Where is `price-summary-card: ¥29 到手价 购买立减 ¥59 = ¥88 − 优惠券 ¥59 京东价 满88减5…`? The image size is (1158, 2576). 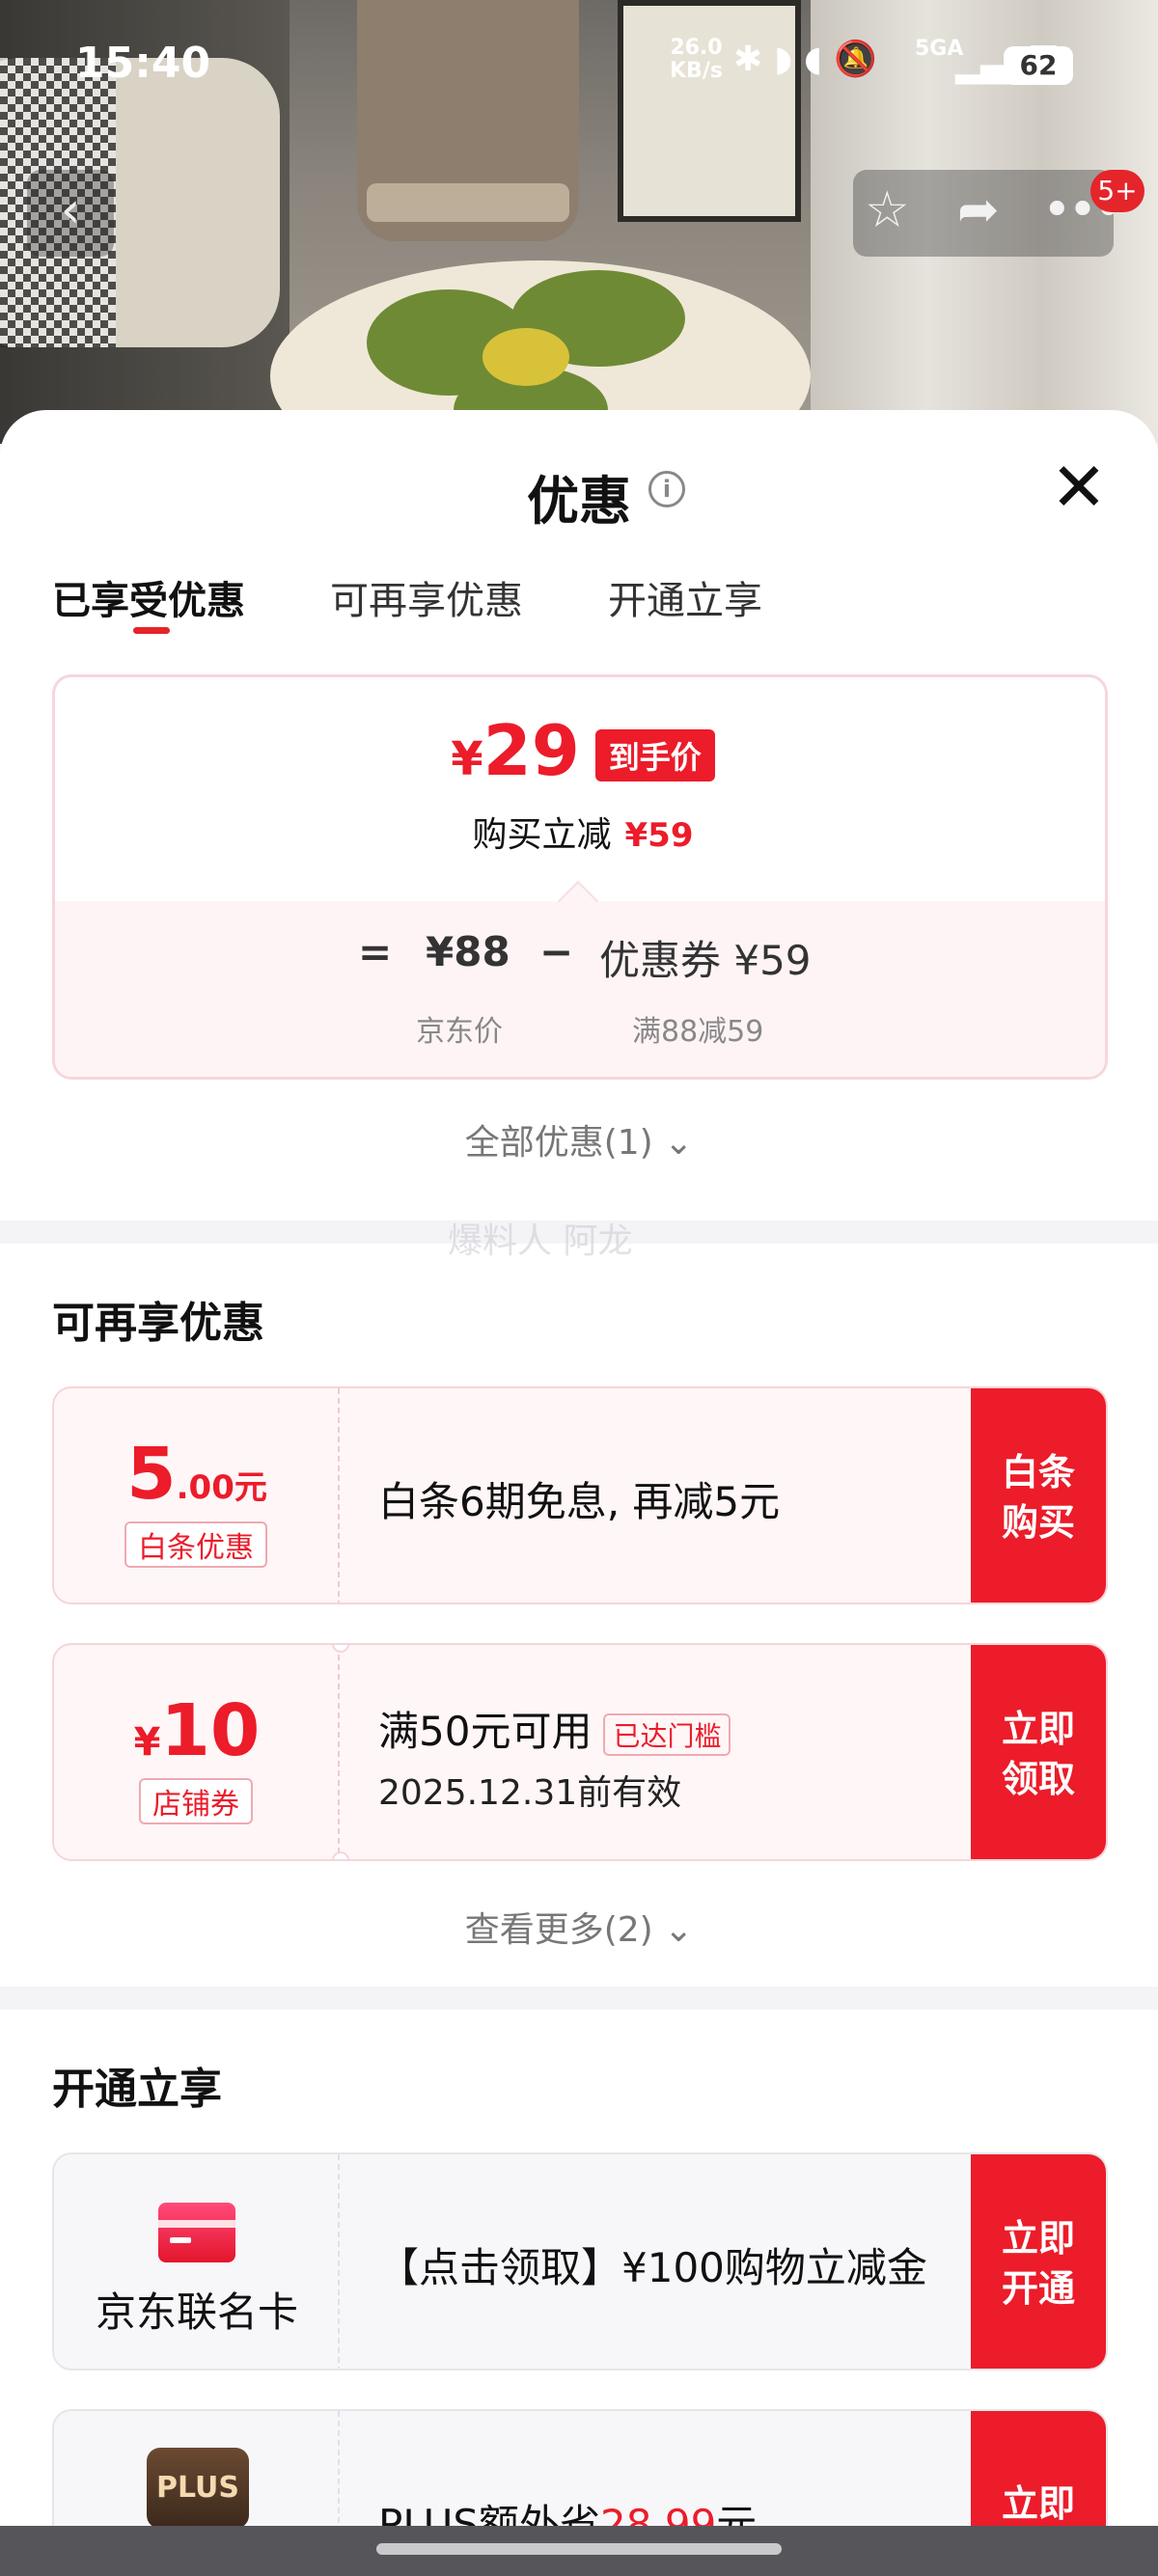
price-summary-card: ¥29 到手价 购买立减 ¥59 = ¥88 − 优惠券 ¥59 京东价 满88减5… is located at coordinates (580, 877).